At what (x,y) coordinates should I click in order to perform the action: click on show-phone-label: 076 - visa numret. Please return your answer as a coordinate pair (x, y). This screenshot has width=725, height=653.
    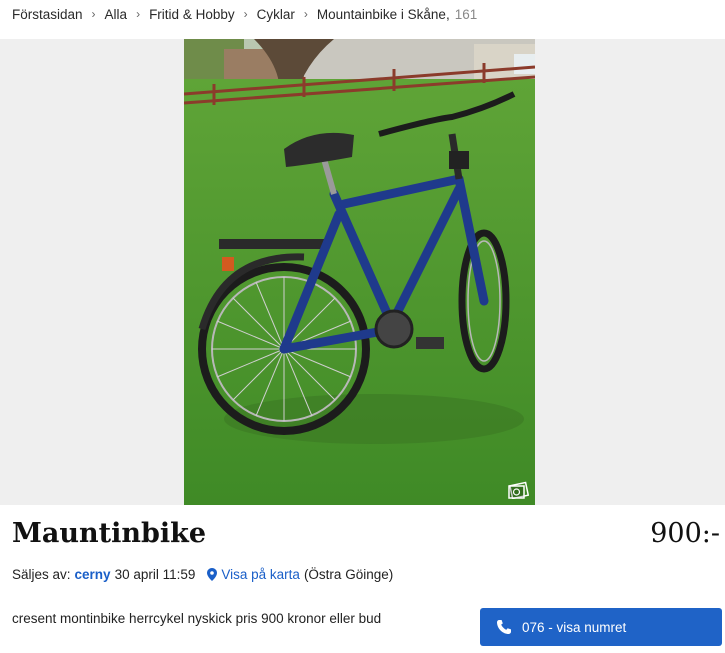
    Looking at the image, I should click on (574, 627).